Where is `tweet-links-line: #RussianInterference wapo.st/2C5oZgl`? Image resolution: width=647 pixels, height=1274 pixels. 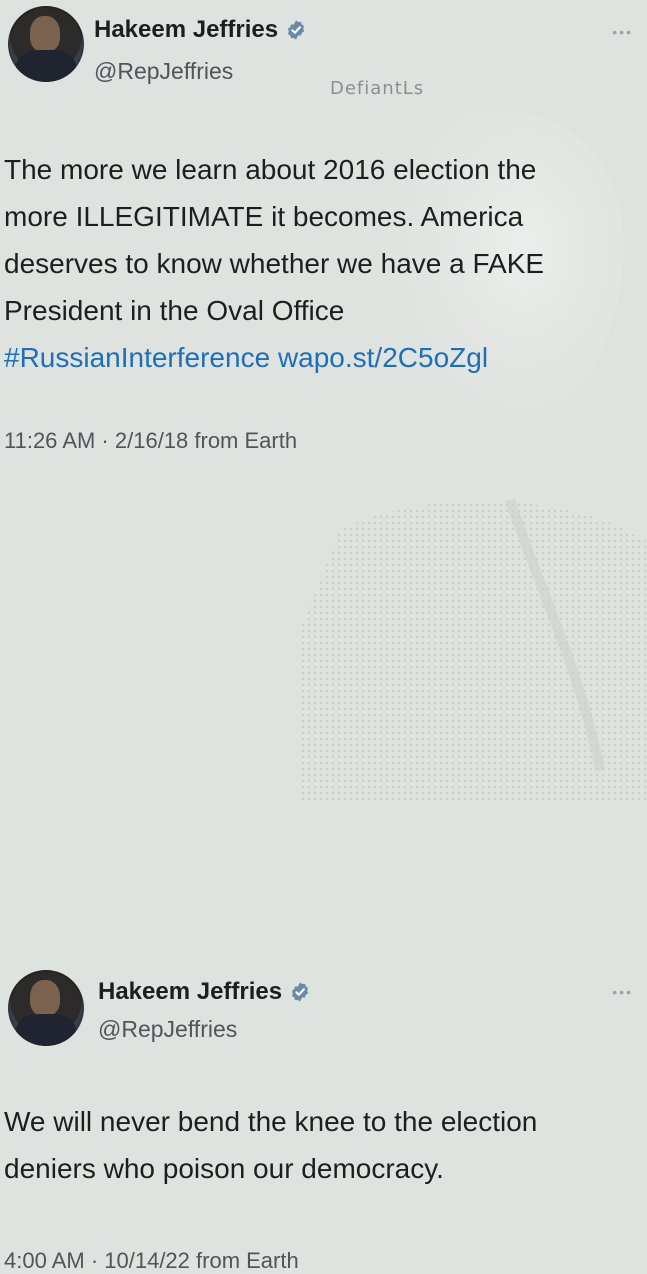
tweet-links-line: #RussianInterference wapo.st/2C5oZgl is located at coordinates (319, 357).